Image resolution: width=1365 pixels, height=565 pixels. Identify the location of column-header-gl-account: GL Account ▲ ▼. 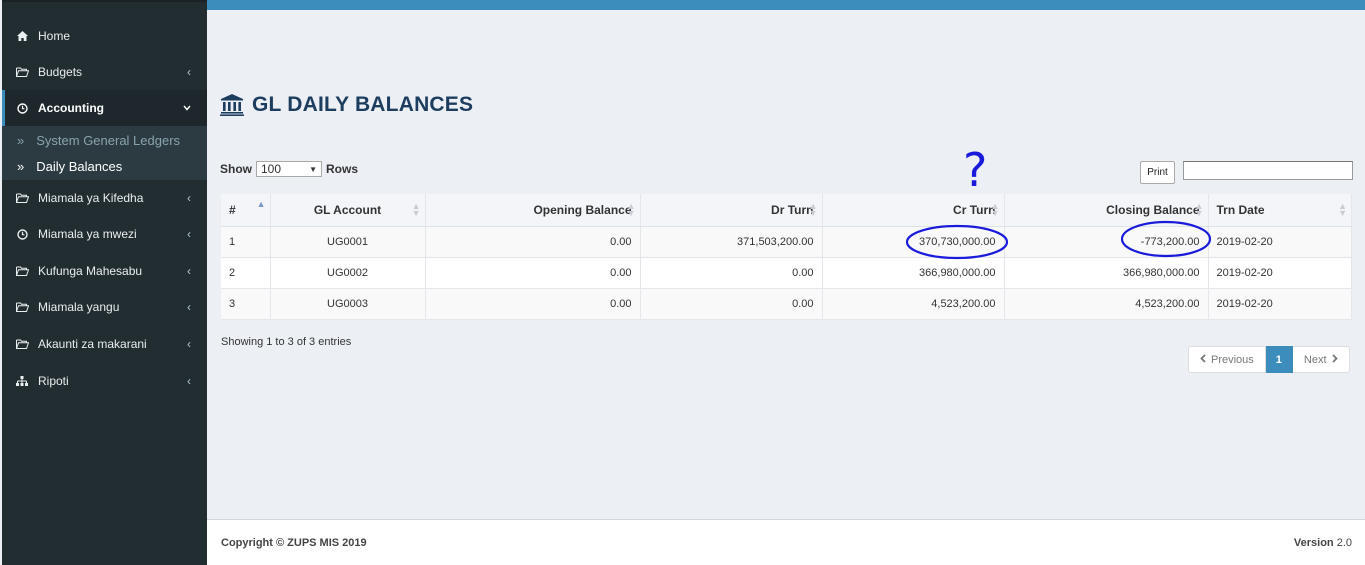
(348, 210).